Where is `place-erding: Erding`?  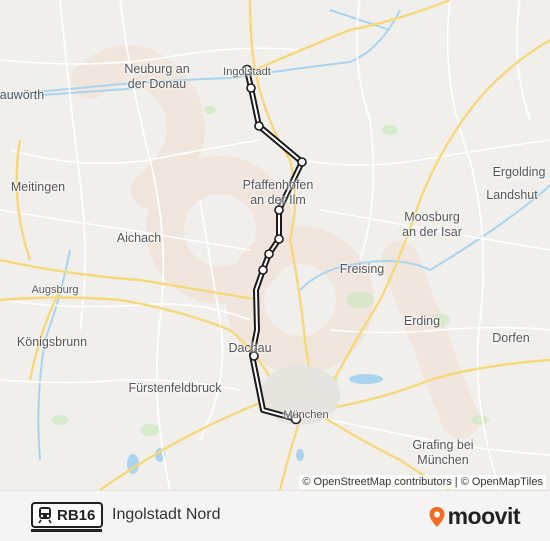 place-erding: Erding is located at coordinates (422, 321).